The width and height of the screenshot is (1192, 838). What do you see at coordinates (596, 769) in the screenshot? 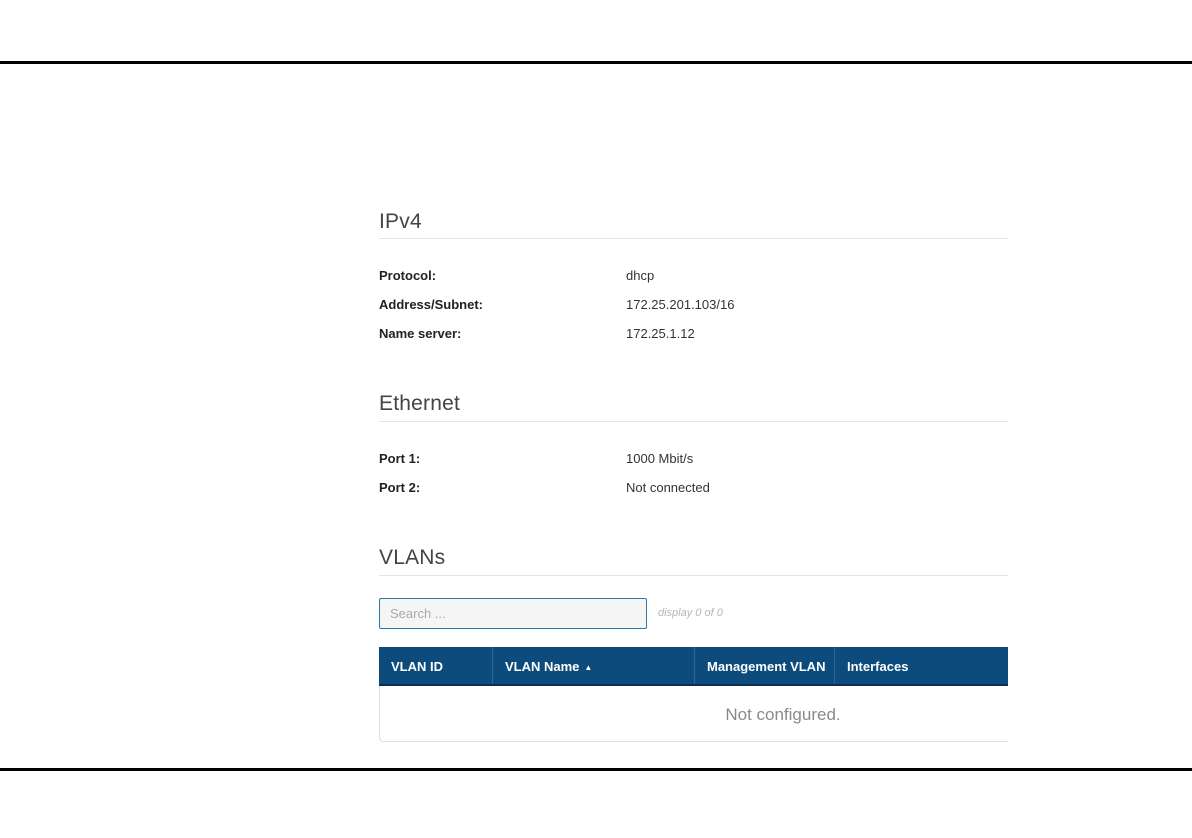
I see `bottom-divider` at bounding box center [596, 769].